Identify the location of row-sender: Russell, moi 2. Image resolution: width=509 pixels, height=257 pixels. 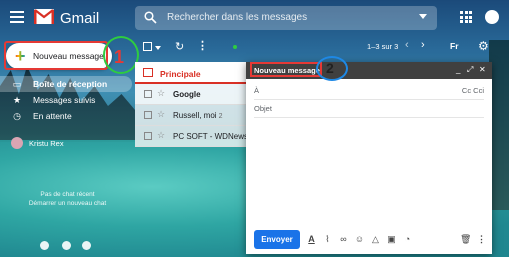
(197, 115).